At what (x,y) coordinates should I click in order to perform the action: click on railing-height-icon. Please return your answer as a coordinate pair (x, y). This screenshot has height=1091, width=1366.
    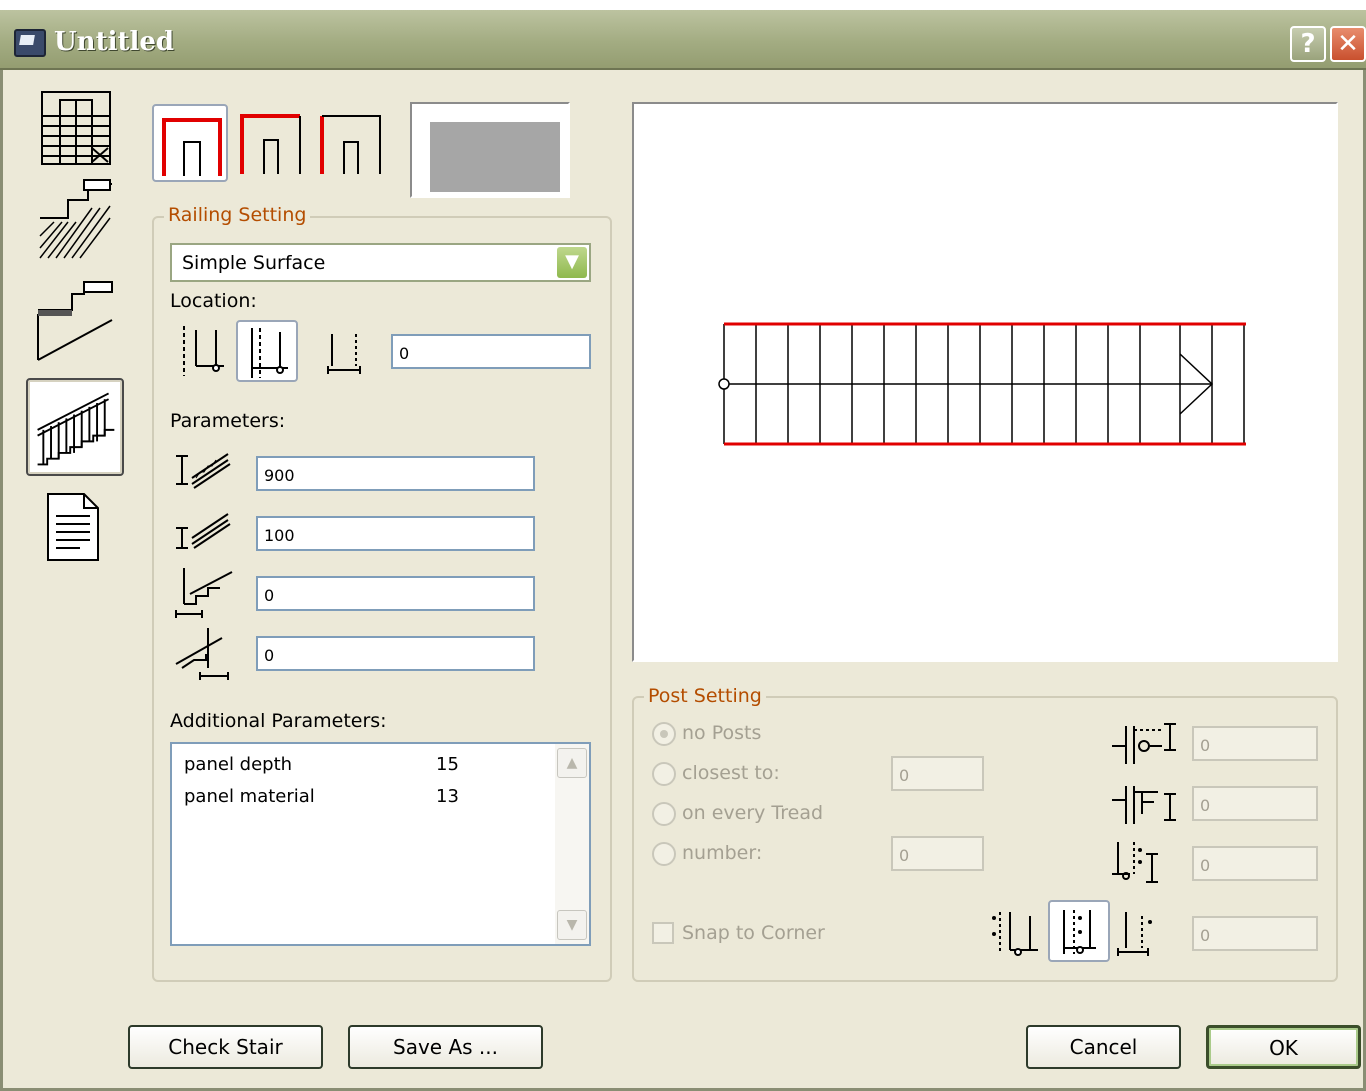
    Looking at the image, I should click on (202, 470).